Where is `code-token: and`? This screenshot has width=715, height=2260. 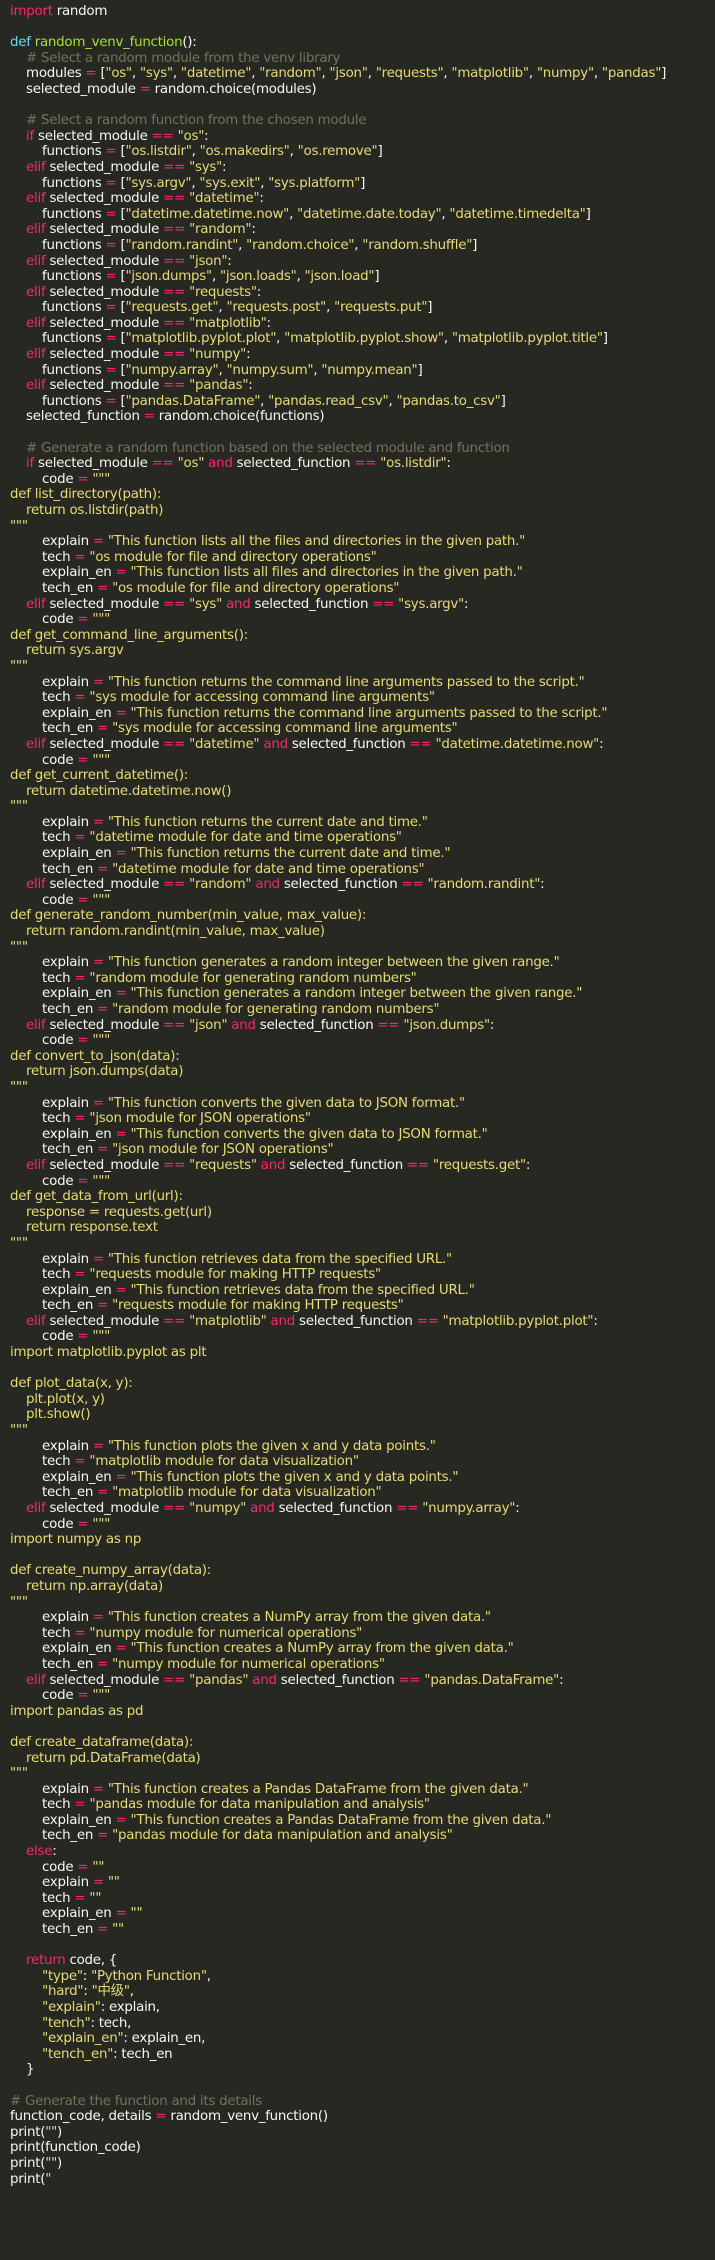
code-token: and is located at coordinates (264, 1680).